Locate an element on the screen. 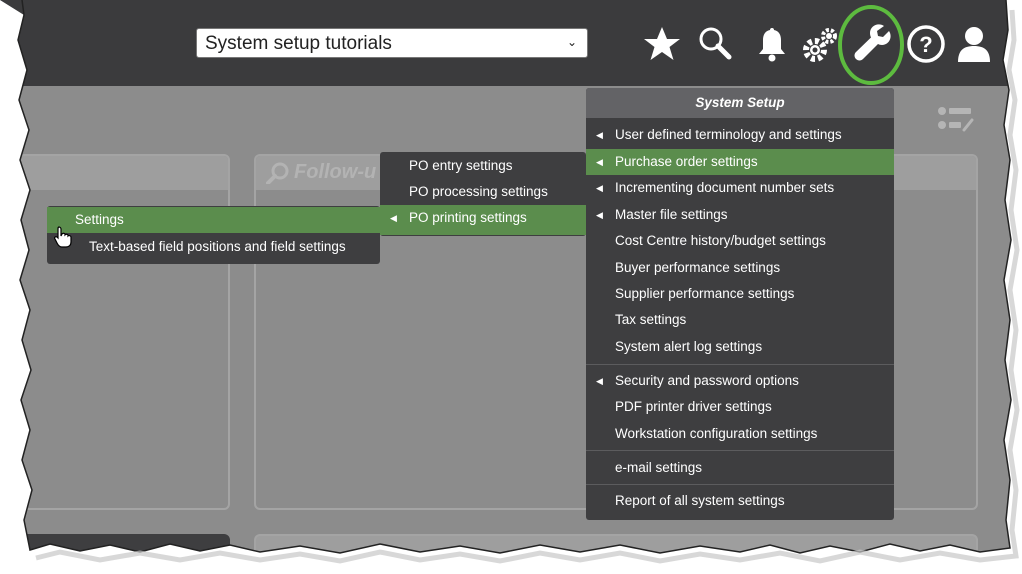 The image size is (1022, 574). menu-item-workstation-configuration-settings: Workstation configuration settings is located at coordinates (740, 434).